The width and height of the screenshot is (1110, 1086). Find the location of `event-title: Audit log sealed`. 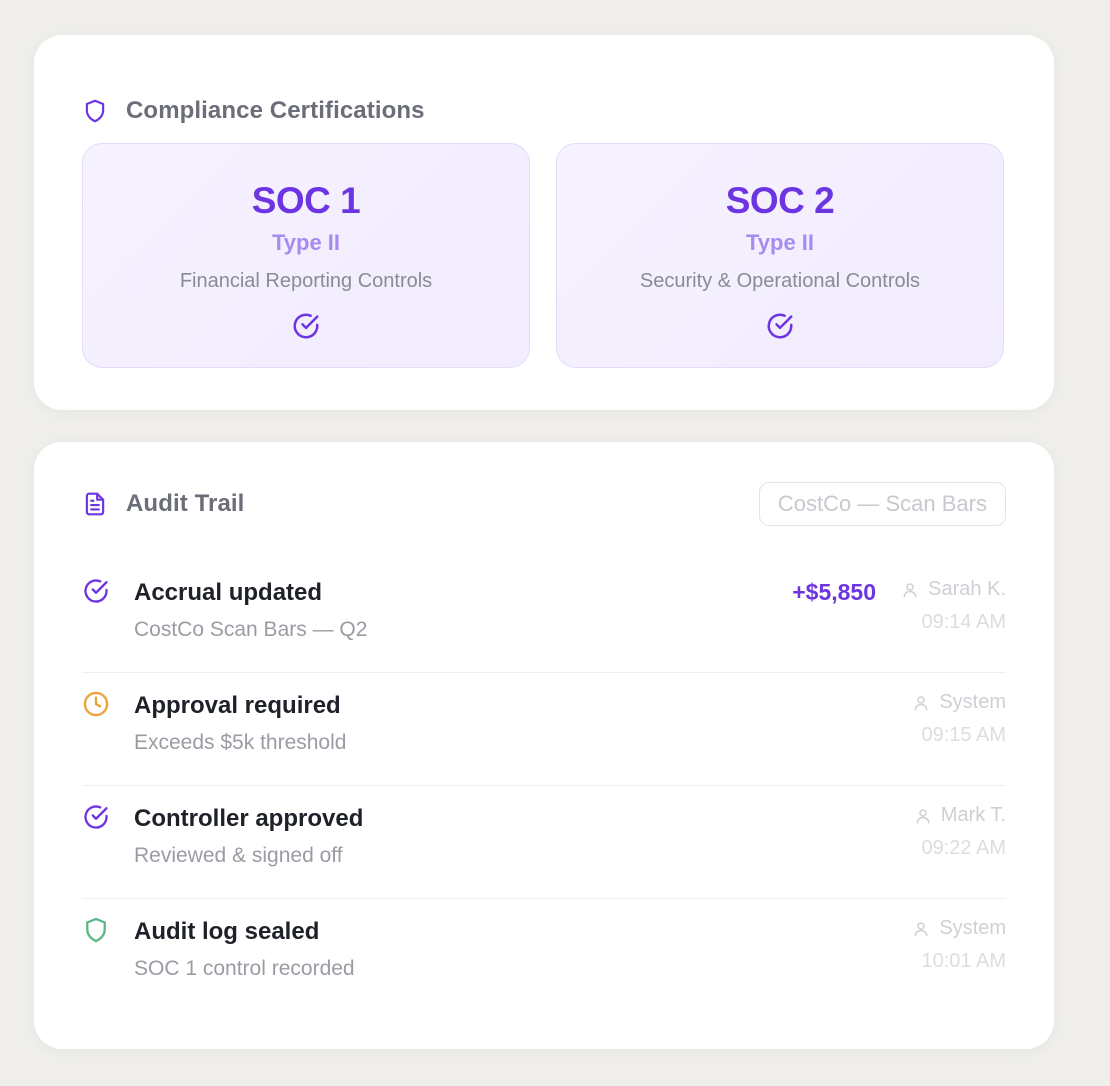

event-title: Audit log sealed is located at coordinates (227, 931).